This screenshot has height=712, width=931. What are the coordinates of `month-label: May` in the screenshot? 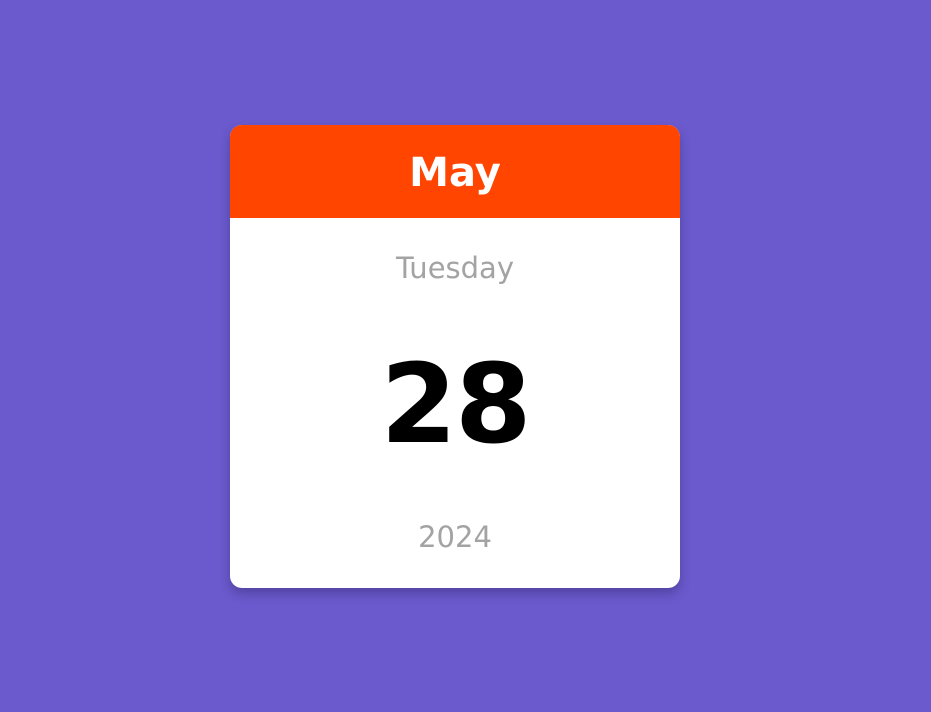 It's located at (455, 172).